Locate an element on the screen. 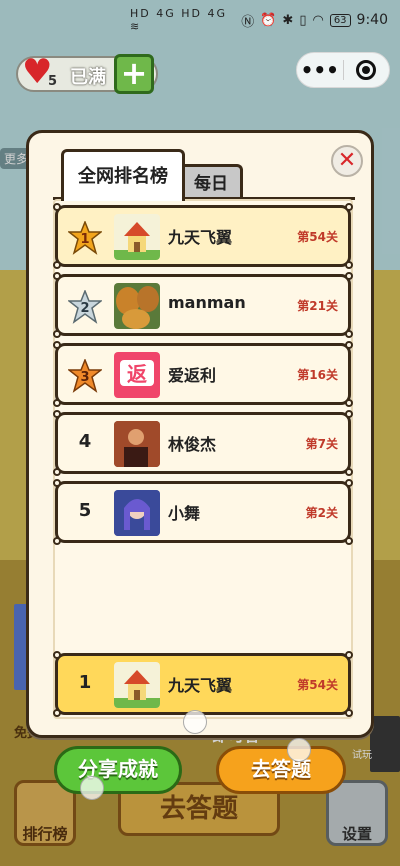 Image resolution: width=400 pixels, height=866 pixels. portrait-avatar-icon is located at coordinates (137, 444).